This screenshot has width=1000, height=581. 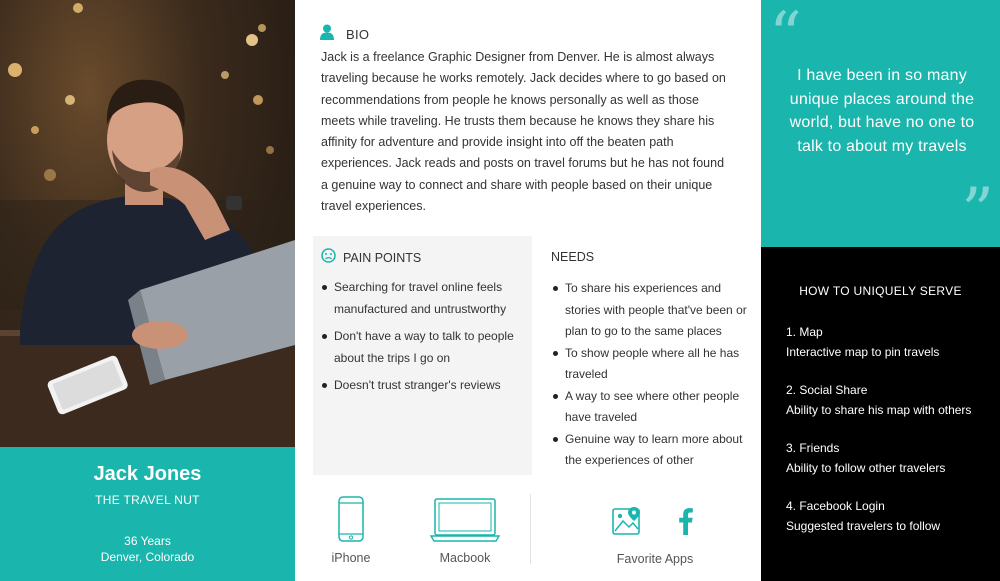 I want to click on pain-points-label: PAIN POINTS, so click(x=382, y=258).